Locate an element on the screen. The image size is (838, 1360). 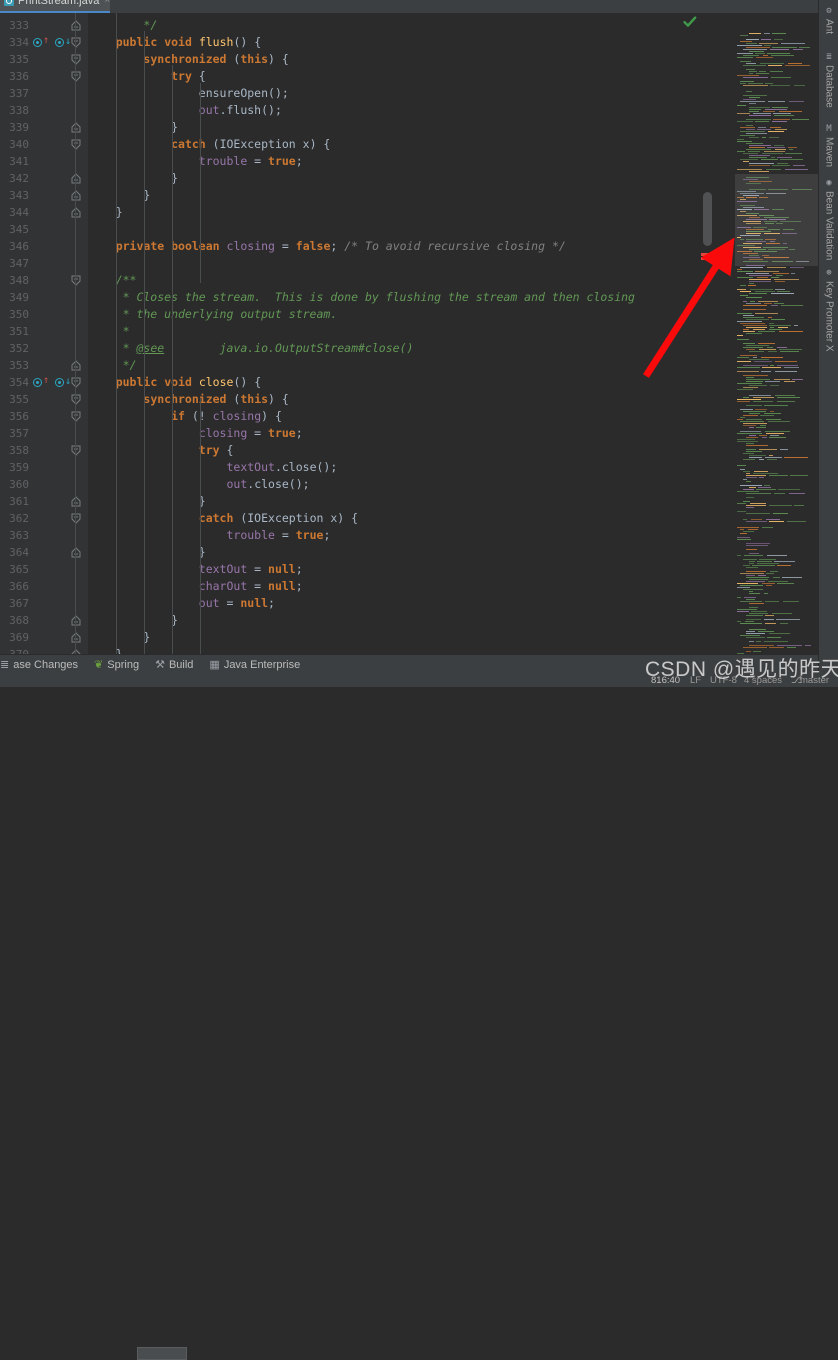
code-line: out.flush(); is located at coordinates (394, 110).